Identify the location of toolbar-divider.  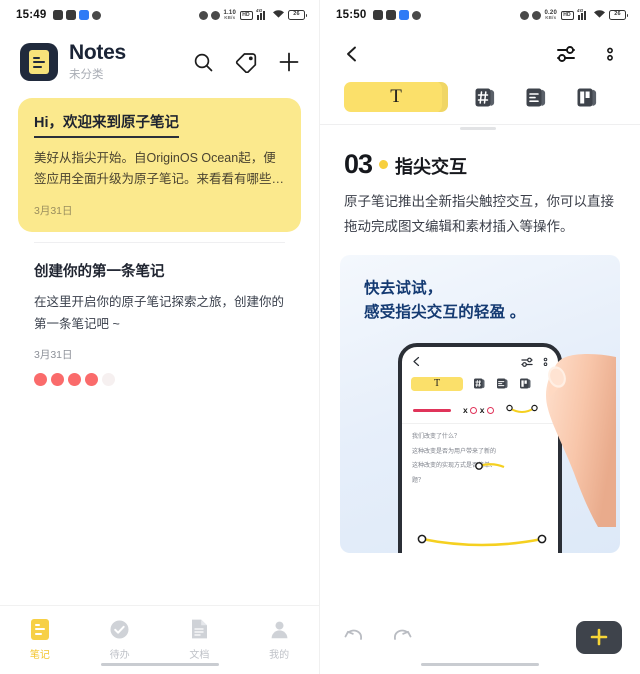
(480, 128).